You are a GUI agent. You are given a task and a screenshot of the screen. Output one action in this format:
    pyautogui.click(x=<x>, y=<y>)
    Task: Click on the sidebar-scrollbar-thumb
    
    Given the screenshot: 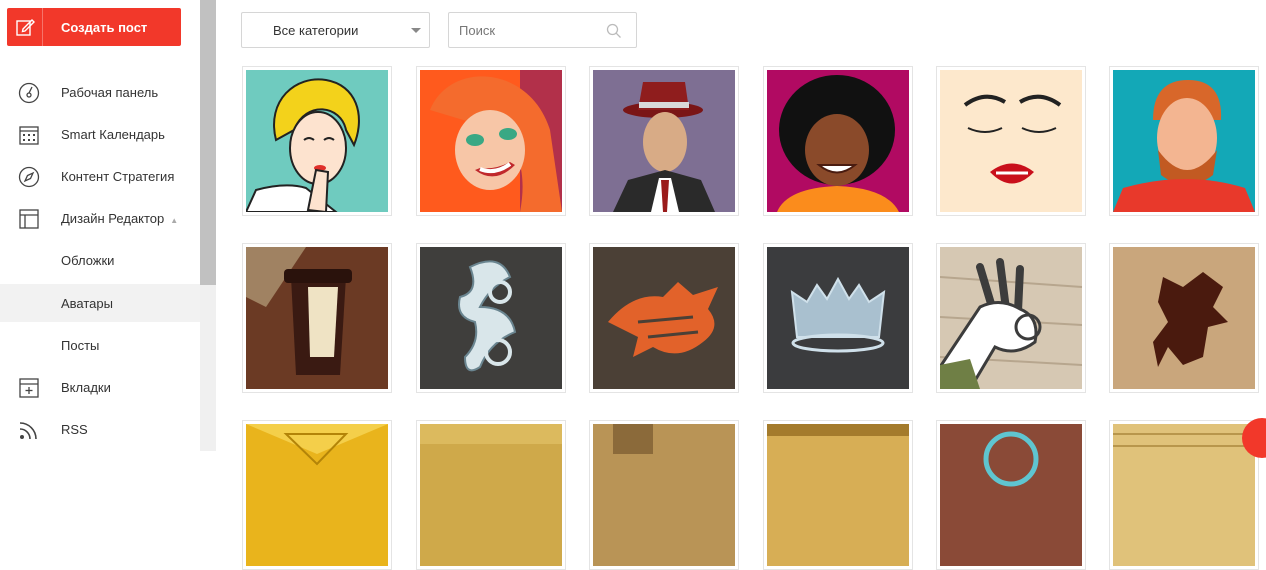 What is the action you would take?
    pyautogui.click(x=208, y=142)
    